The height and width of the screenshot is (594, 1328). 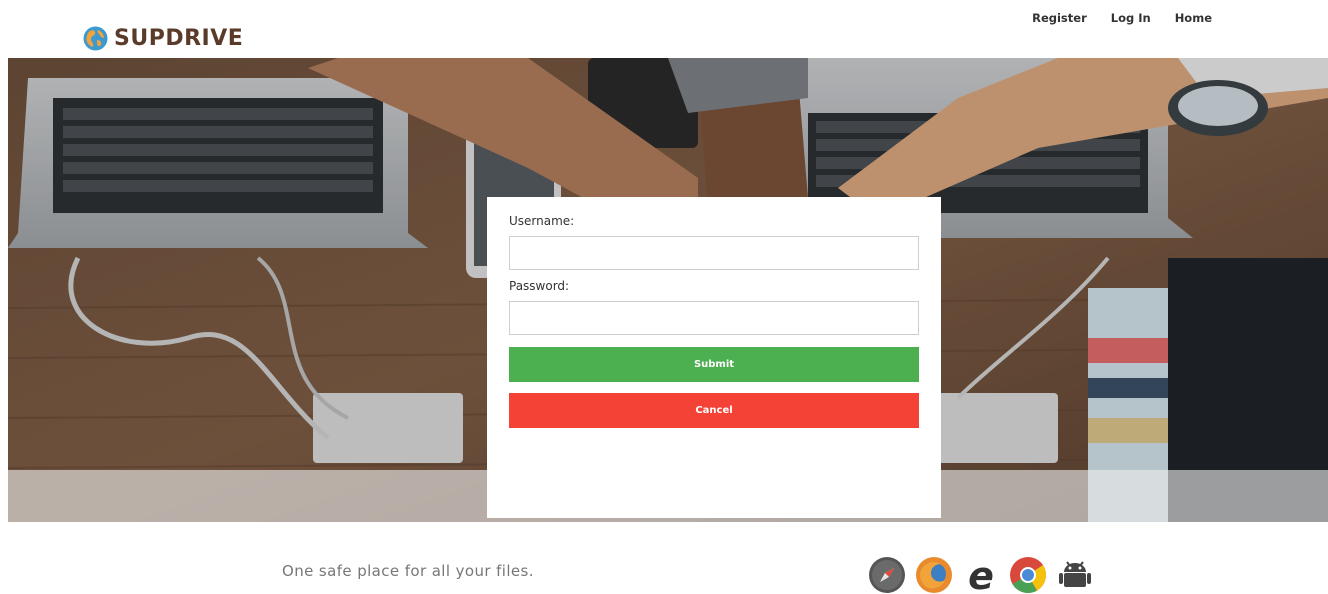 What do you see at coordinates (542, 221) in the screenshot?
I see `username-label: Username:` at bounding box center [542, 221].